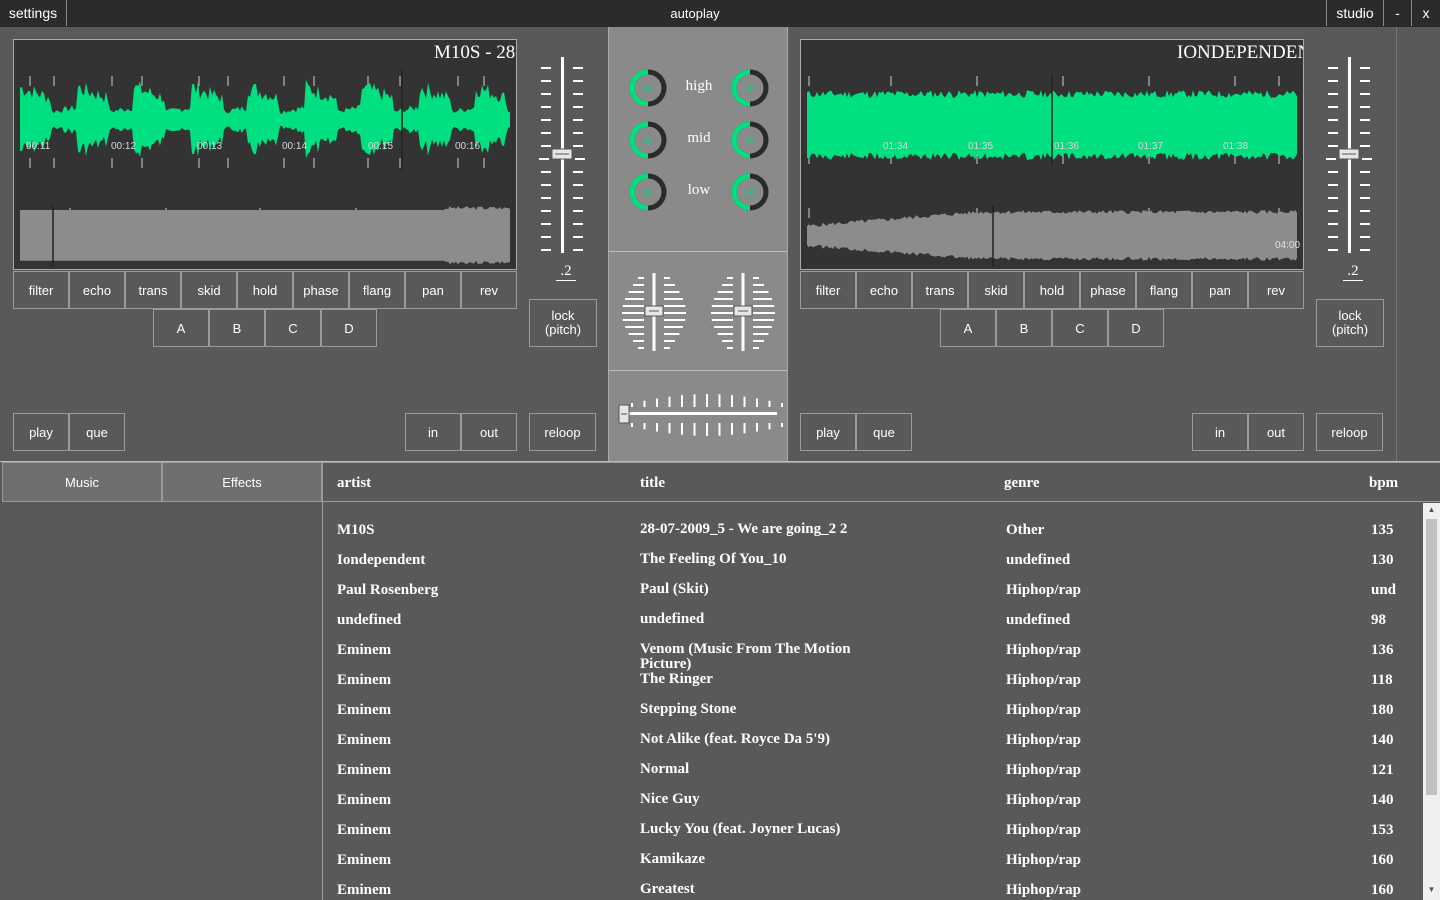 The width and height of the screenshot is (1440, 900). What do you see at coordinates (1351, 170) in the screenshot?
I see `pitch-fader-right` at bounding box center [1351, 170].